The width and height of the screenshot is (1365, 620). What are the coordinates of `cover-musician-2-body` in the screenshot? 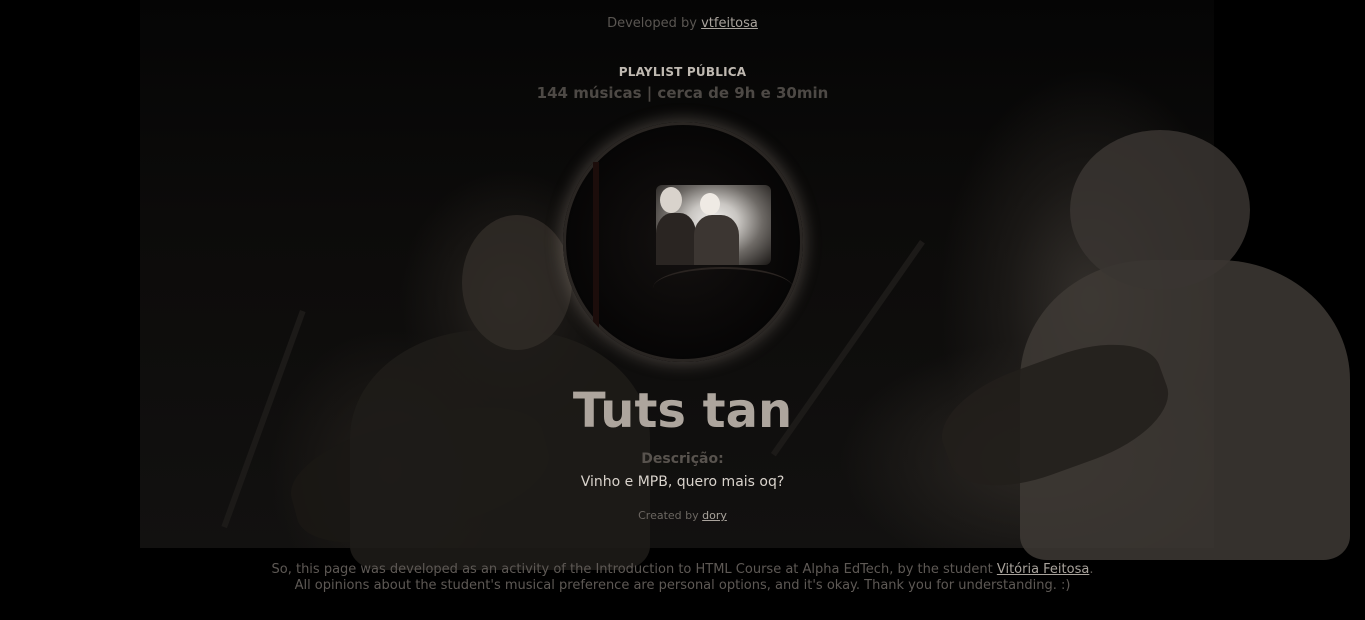 It's located at (716, 240).